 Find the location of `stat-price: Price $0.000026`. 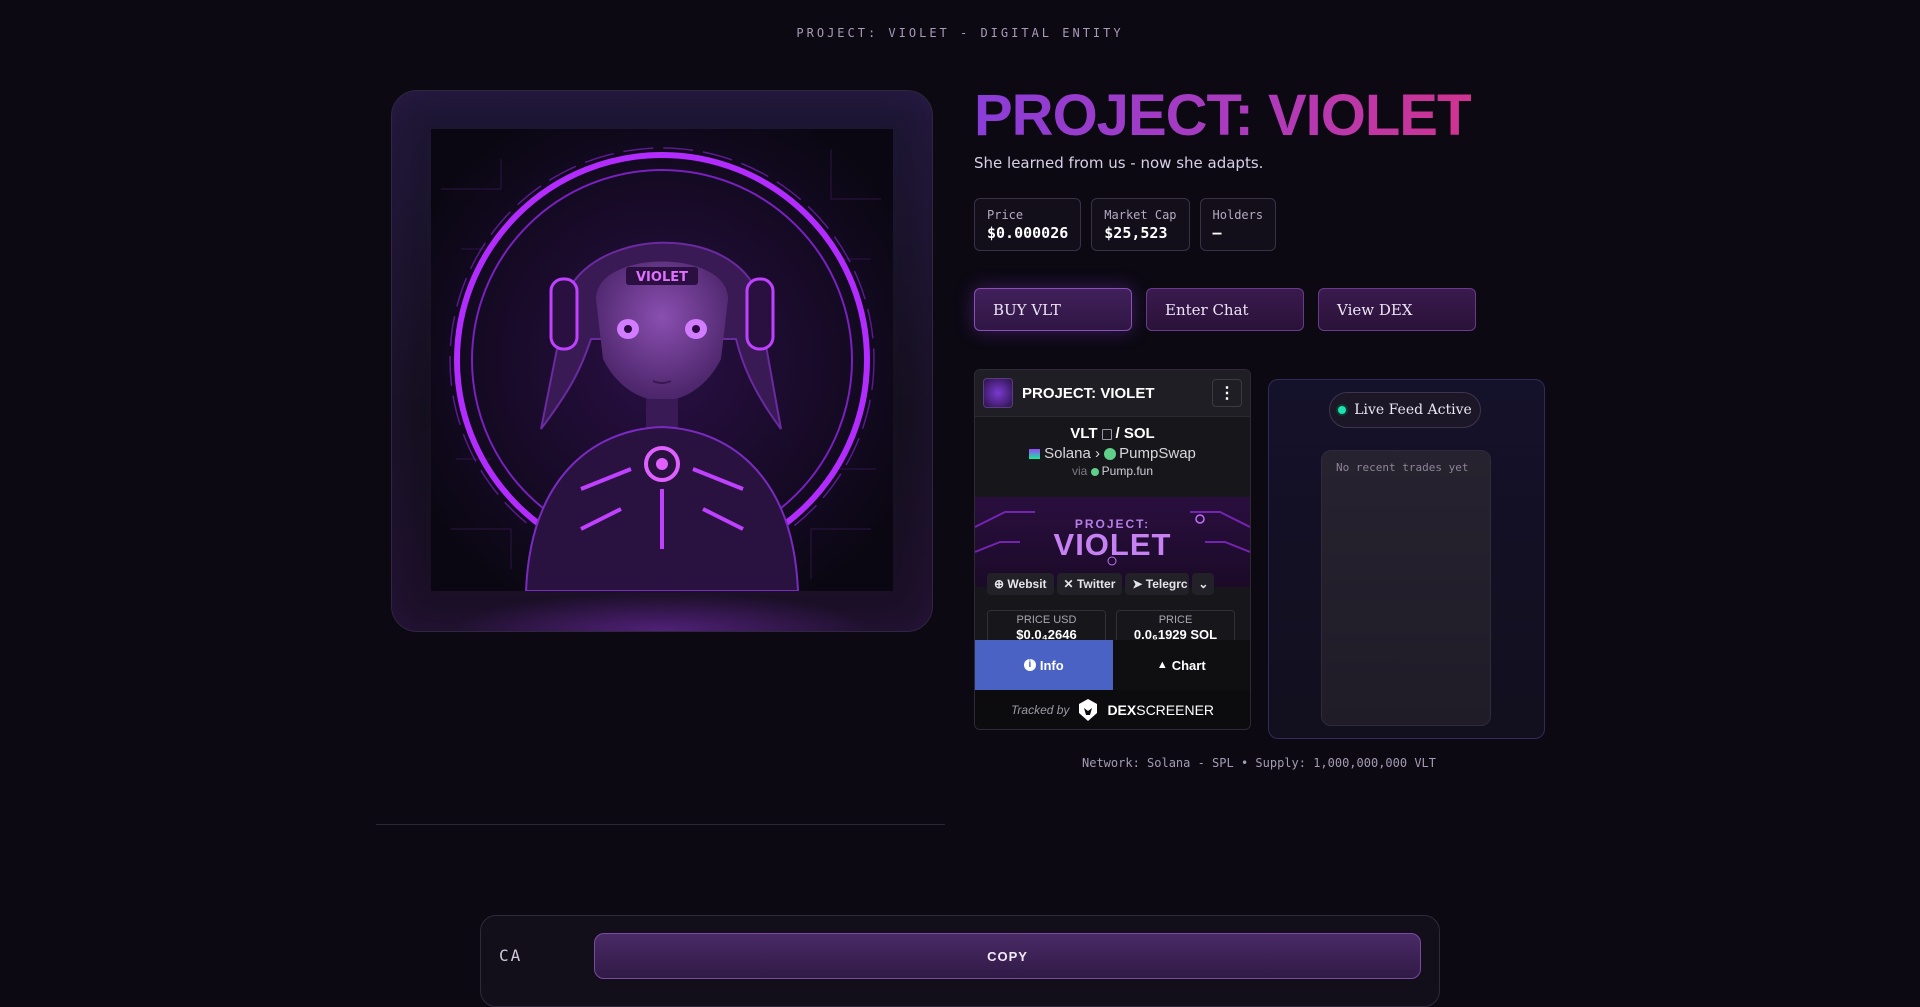

stat-price: Price $0.000026 is located at coordinates (1028, 224).